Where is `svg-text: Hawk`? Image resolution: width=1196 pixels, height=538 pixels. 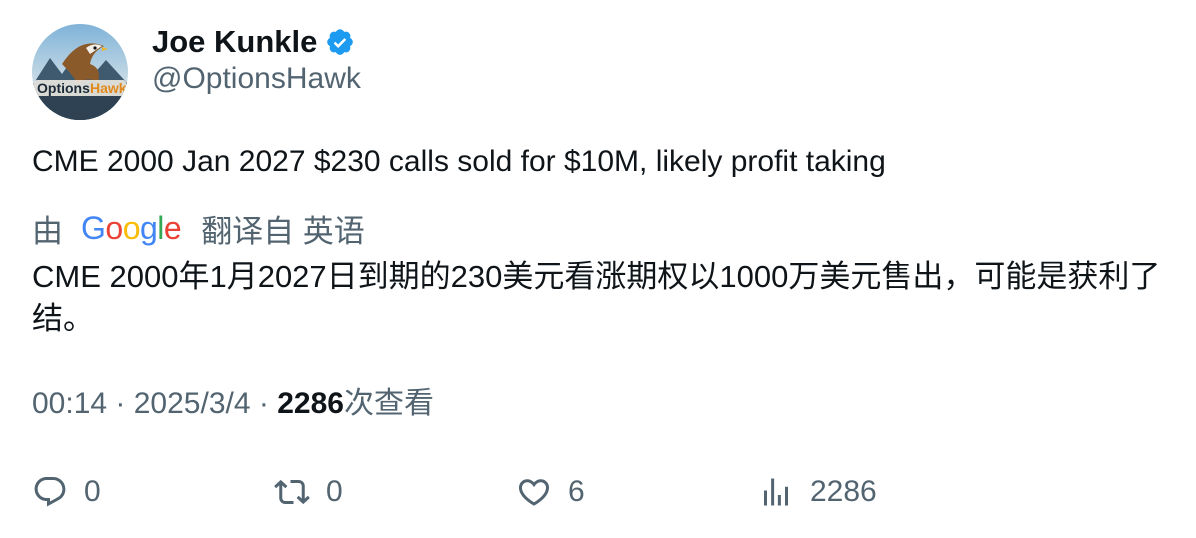
svg-text: Hawk is located at coordinates (108, 88).